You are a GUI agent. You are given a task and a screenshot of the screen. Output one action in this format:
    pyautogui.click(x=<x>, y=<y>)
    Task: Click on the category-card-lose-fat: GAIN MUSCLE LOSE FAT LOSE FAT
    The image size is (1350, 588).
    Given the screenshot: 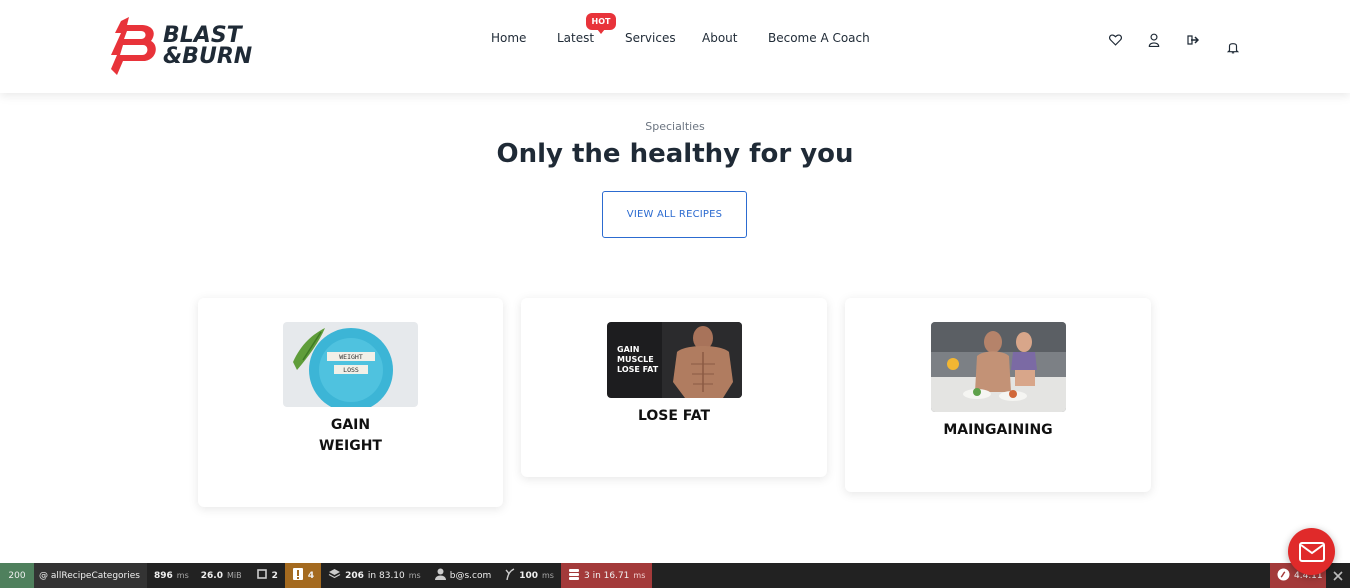 What is the action you would take?
    pyautogui.click(x=674, y=387)
    